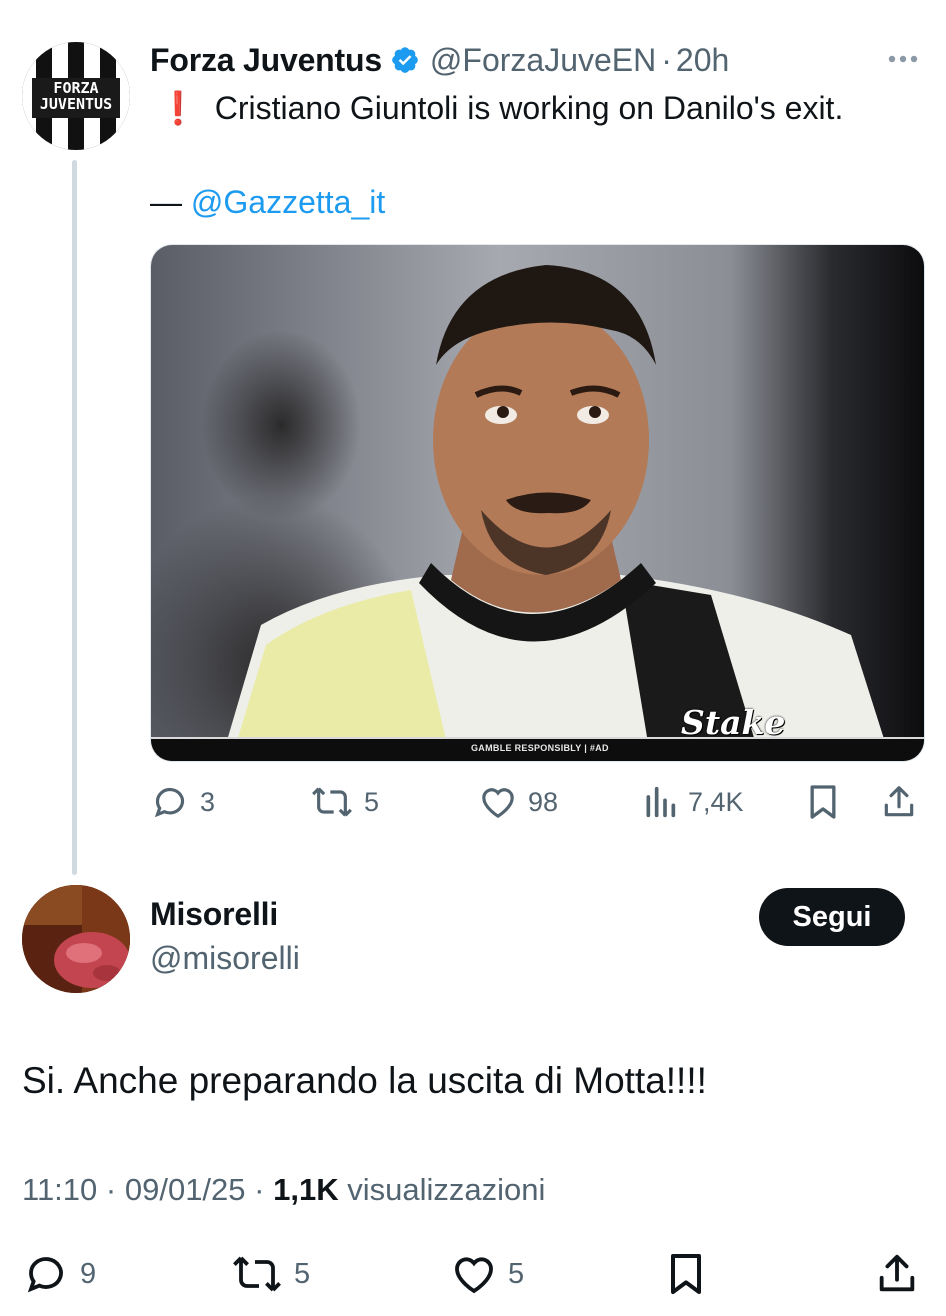 The image size is (946, 1316). I want to click on views-count: 7,4K, so click(716, 801).